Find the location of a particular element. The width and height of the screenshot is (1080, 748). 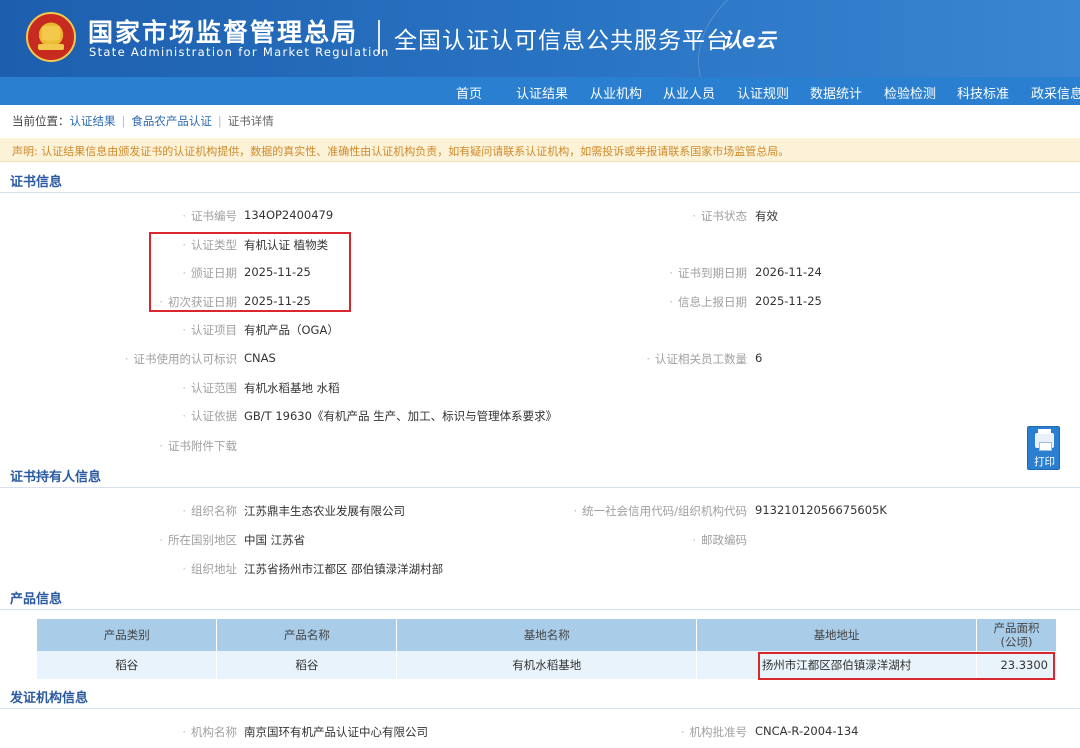

breadcrumb: 当前位置：认证结果 | 食品农产品认证 | 证书详情 is located at coordinates (143, 121).